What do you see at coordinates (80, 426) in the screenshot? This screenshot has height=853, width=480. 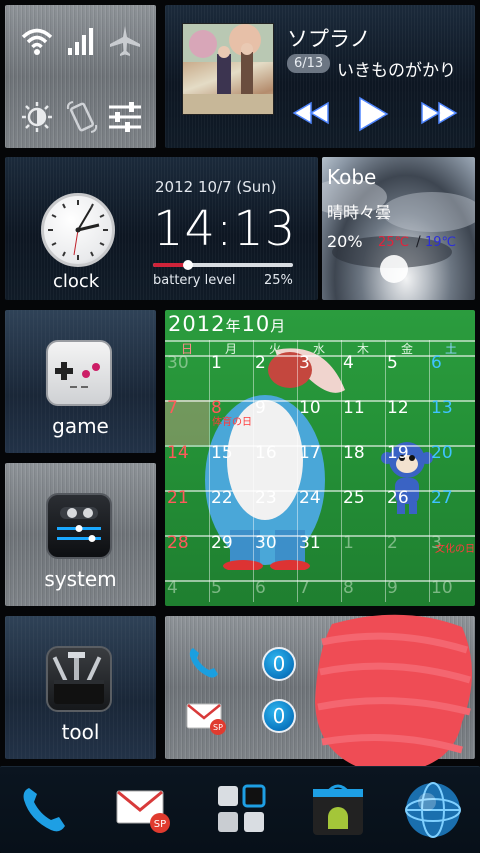 I see `game-app-label: game` at bounding box center [80, 426].